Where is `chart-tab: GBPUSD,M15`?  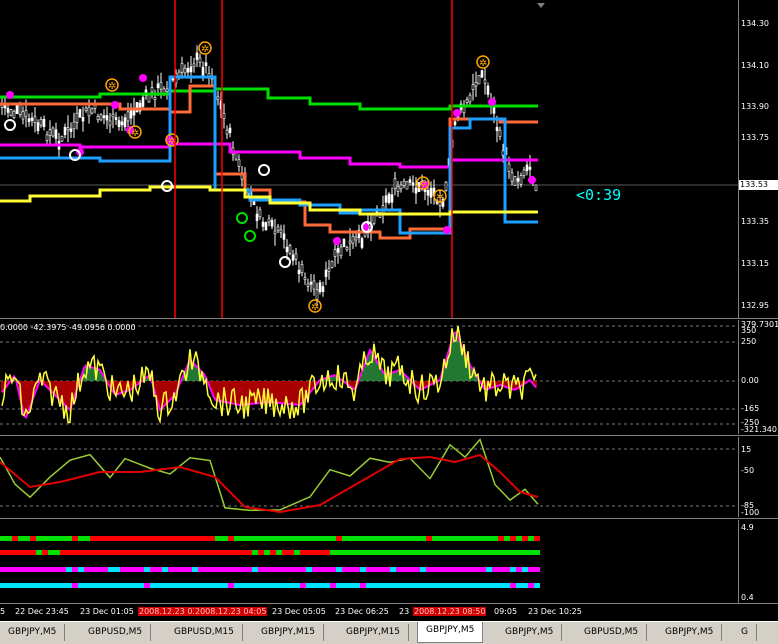 chart-tab: GBPUSD,M15 is located at coordinates (204, 632).